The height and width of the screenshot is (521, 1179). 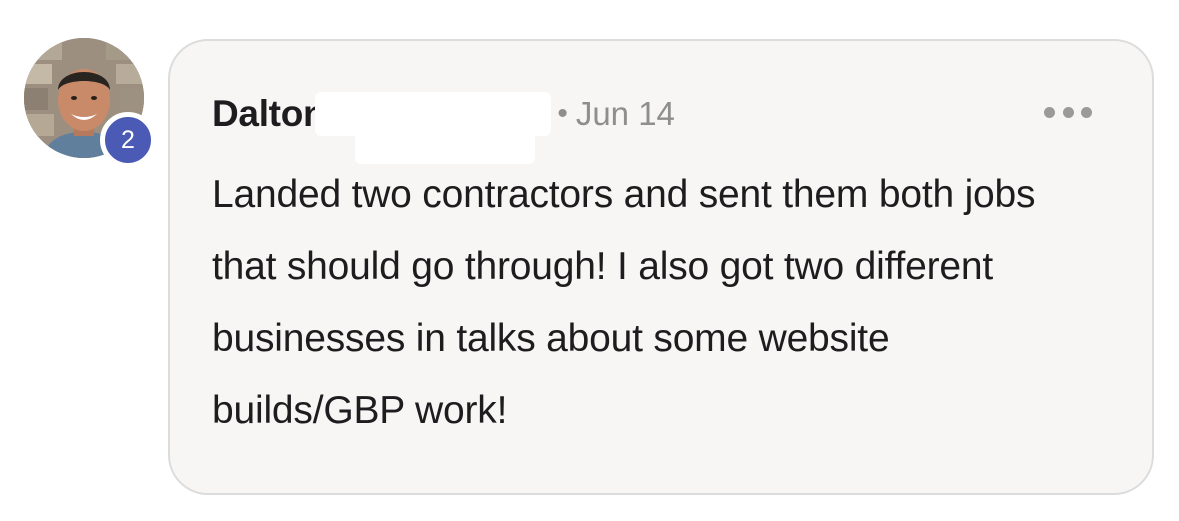 I want to click on author-name: Dalton, so click(x=269, y=114).